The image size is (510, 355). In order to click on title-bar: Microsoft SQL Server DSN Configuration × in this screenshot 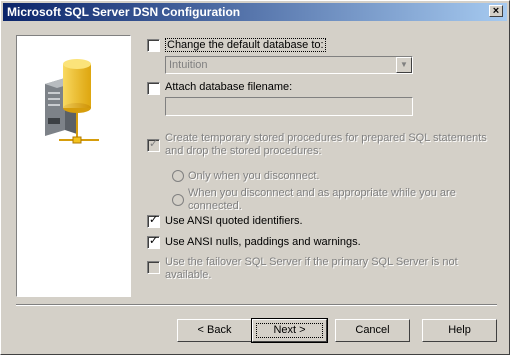, I will do `click(255, 12)`.